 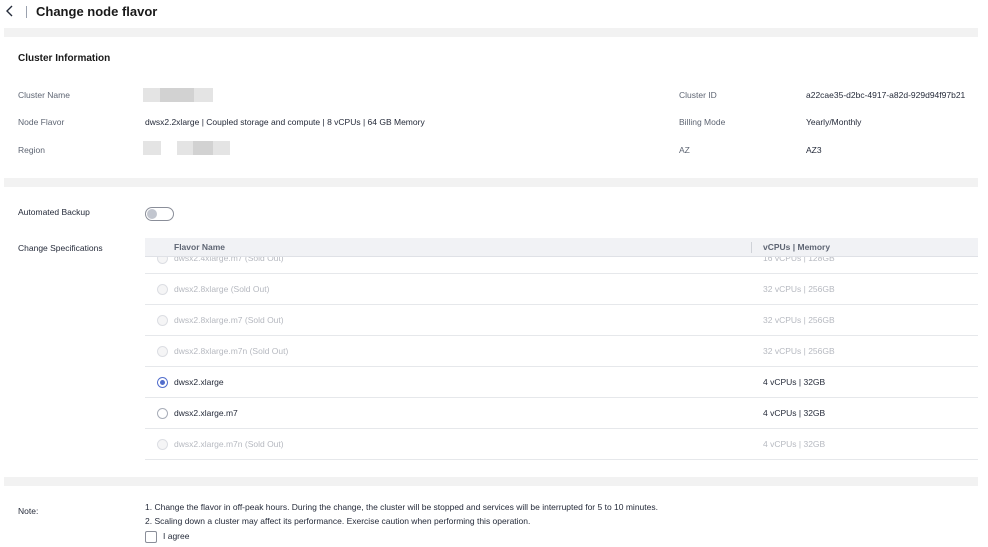 I want to click on flavor-row: dwsx2.xlarge 4 vCPUs | 32GB, so click(x=561, y=382).